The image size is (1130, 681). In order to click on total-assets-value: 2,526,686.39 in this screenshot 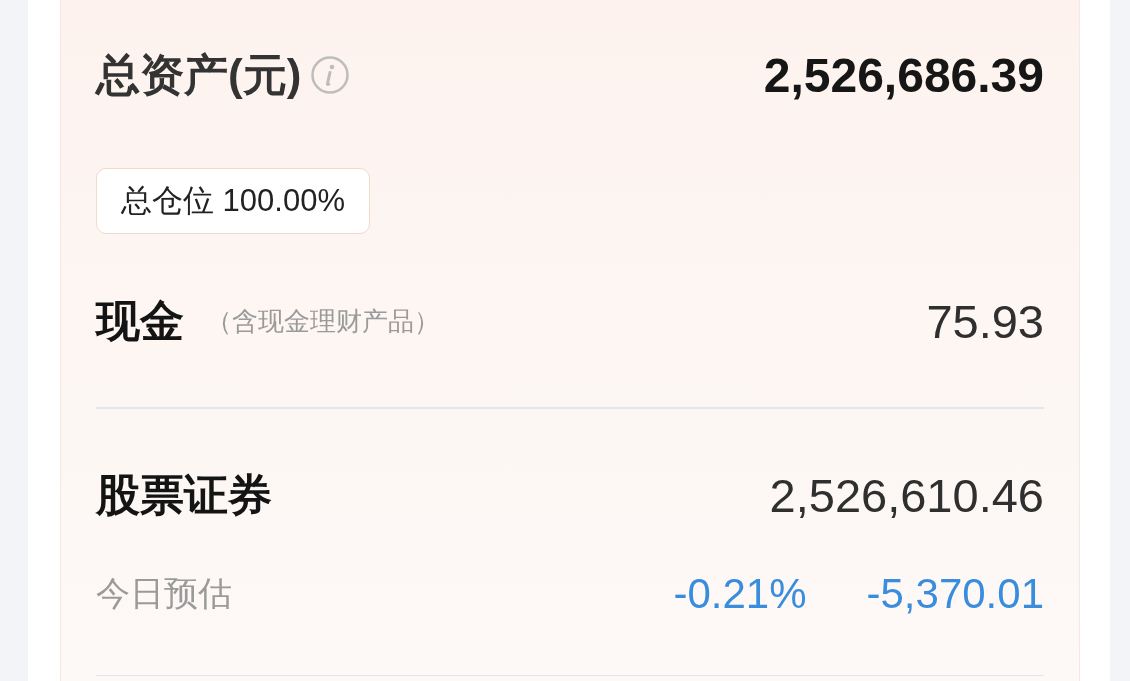, I will do `click(903, 75)`.